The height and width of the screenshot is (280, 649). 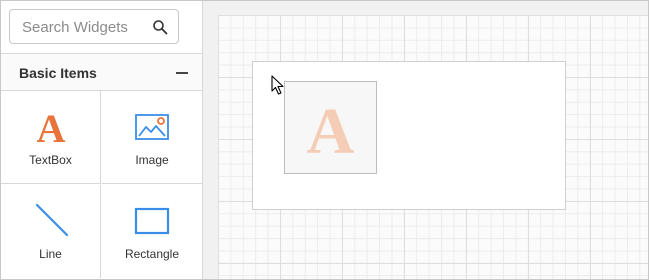 I want to click on section-title: Basic Items, so click(x=58, y=73).